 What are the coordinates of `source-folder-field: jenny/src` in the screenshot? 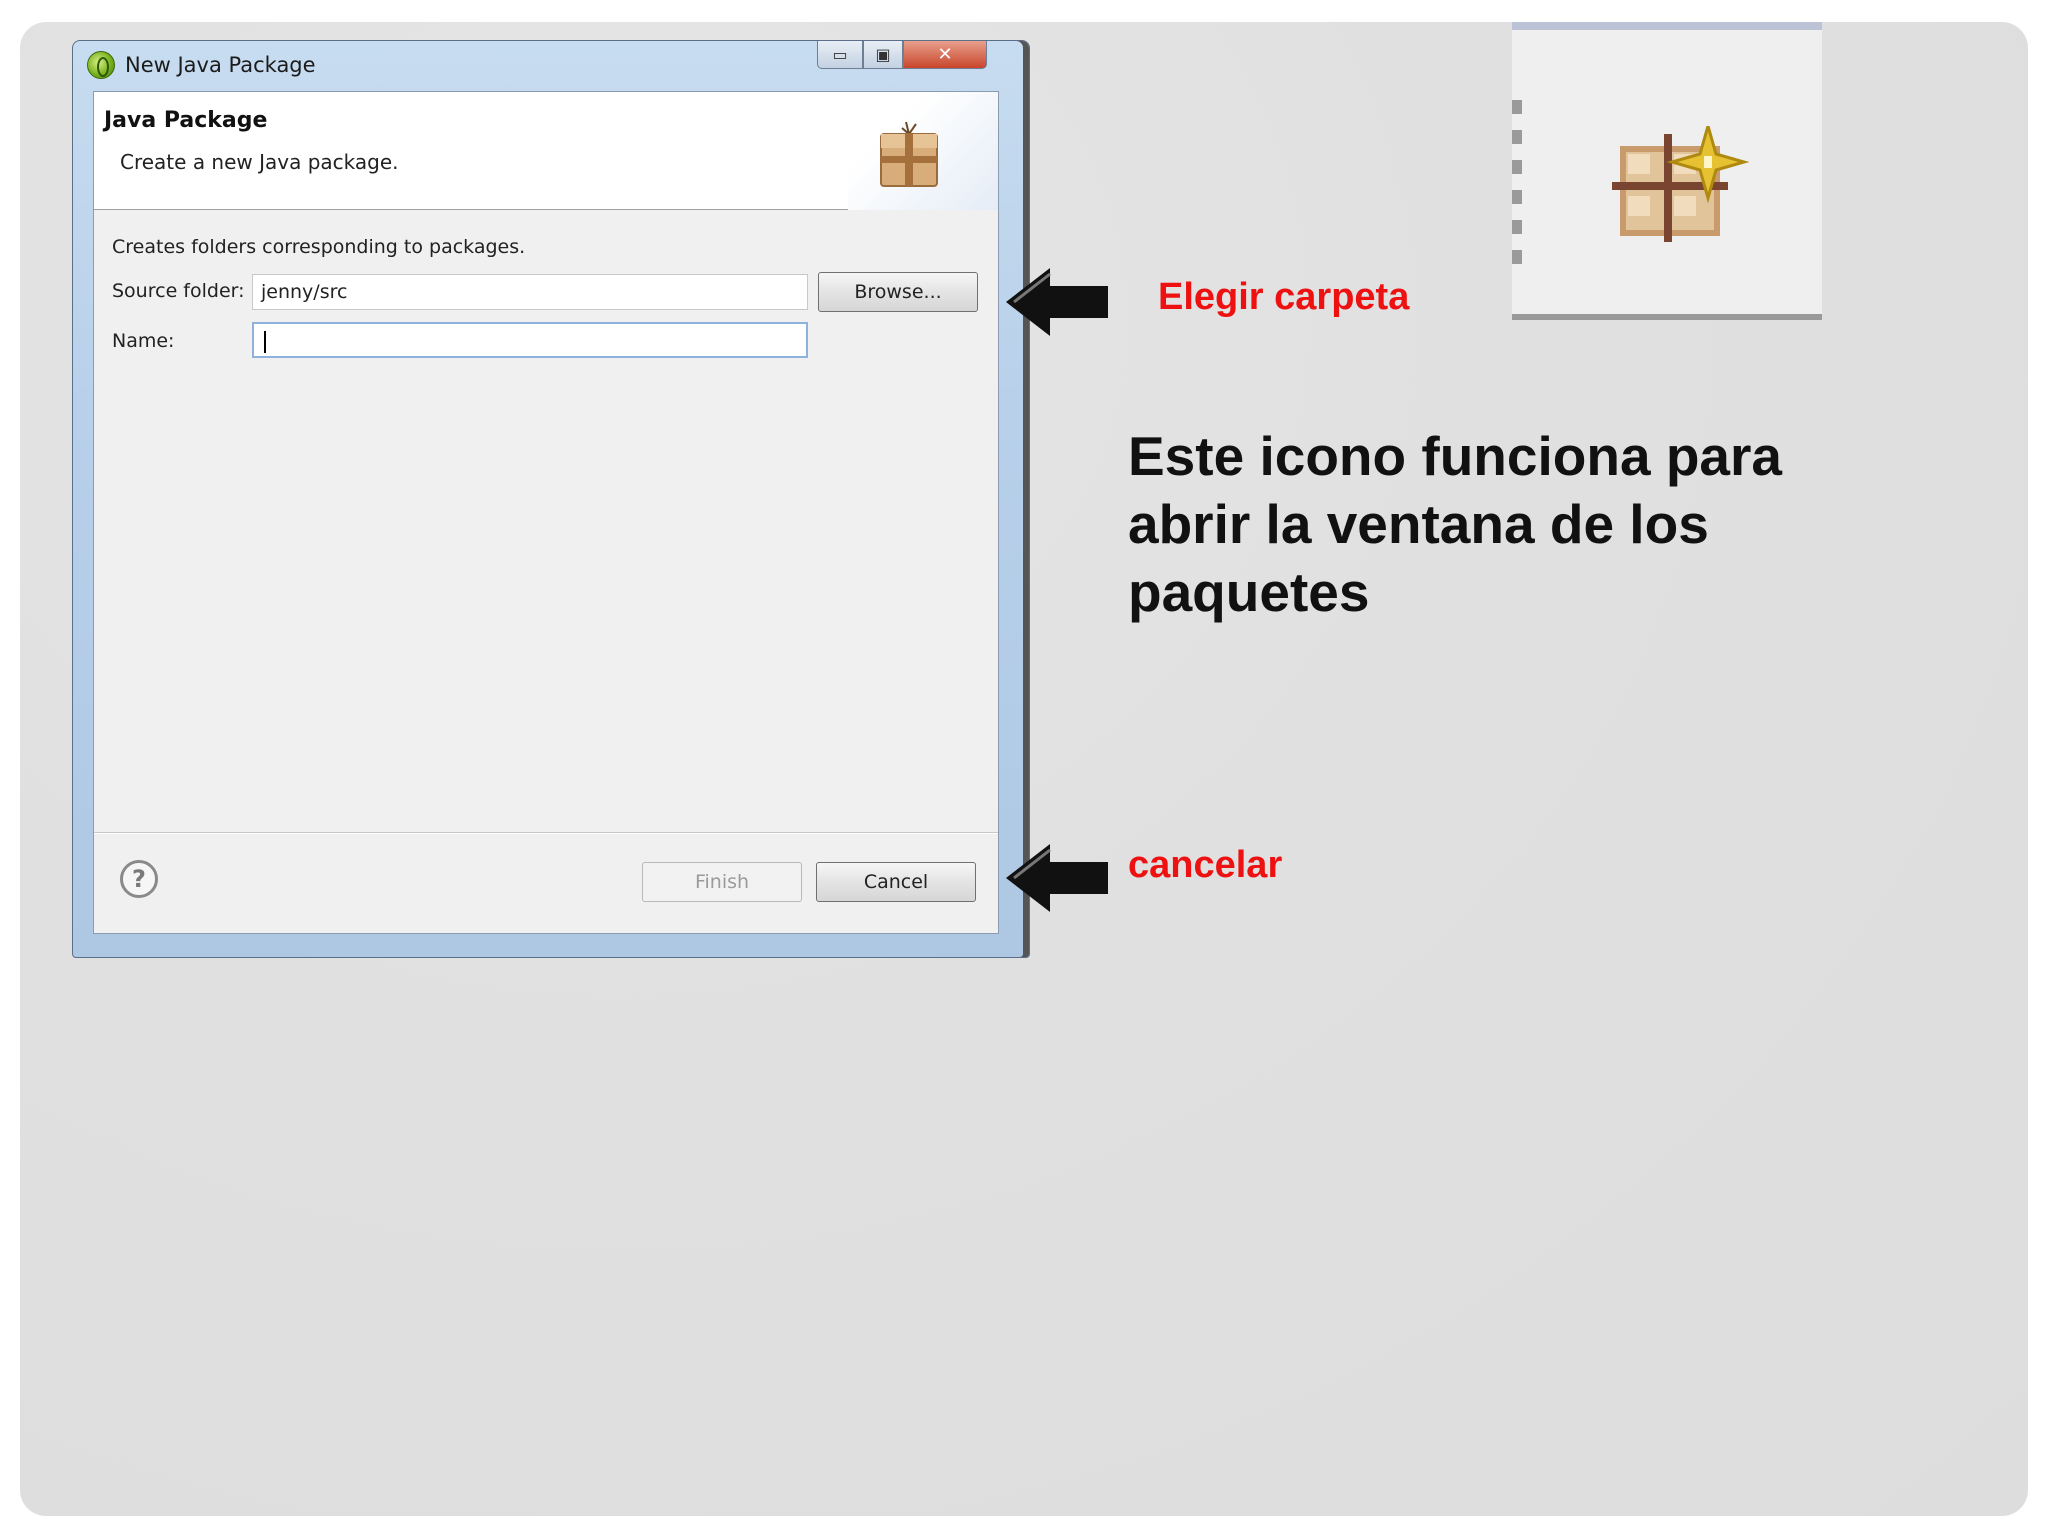 It's located at (530, 292).